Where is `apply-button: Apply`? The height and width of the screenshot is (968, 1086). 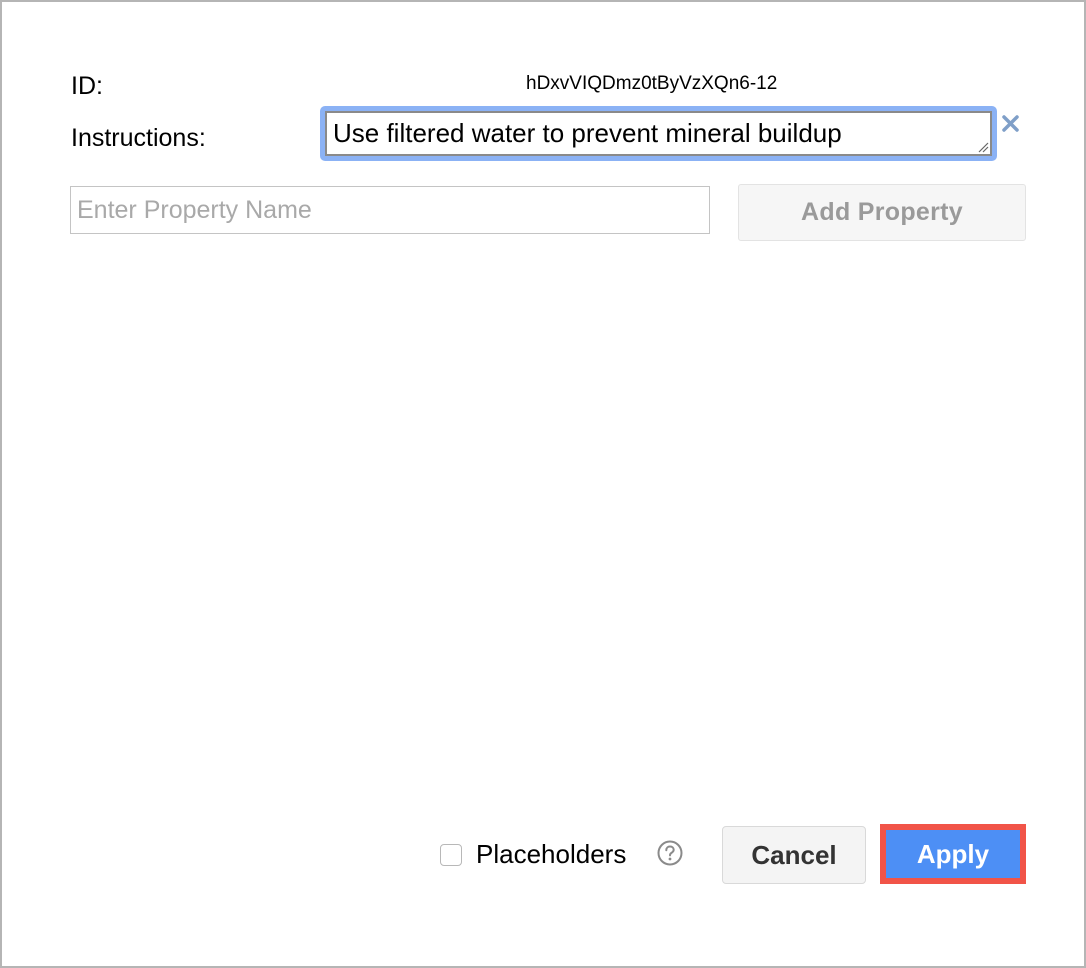 apply-button: Apply is located at coordinates (953, 854).